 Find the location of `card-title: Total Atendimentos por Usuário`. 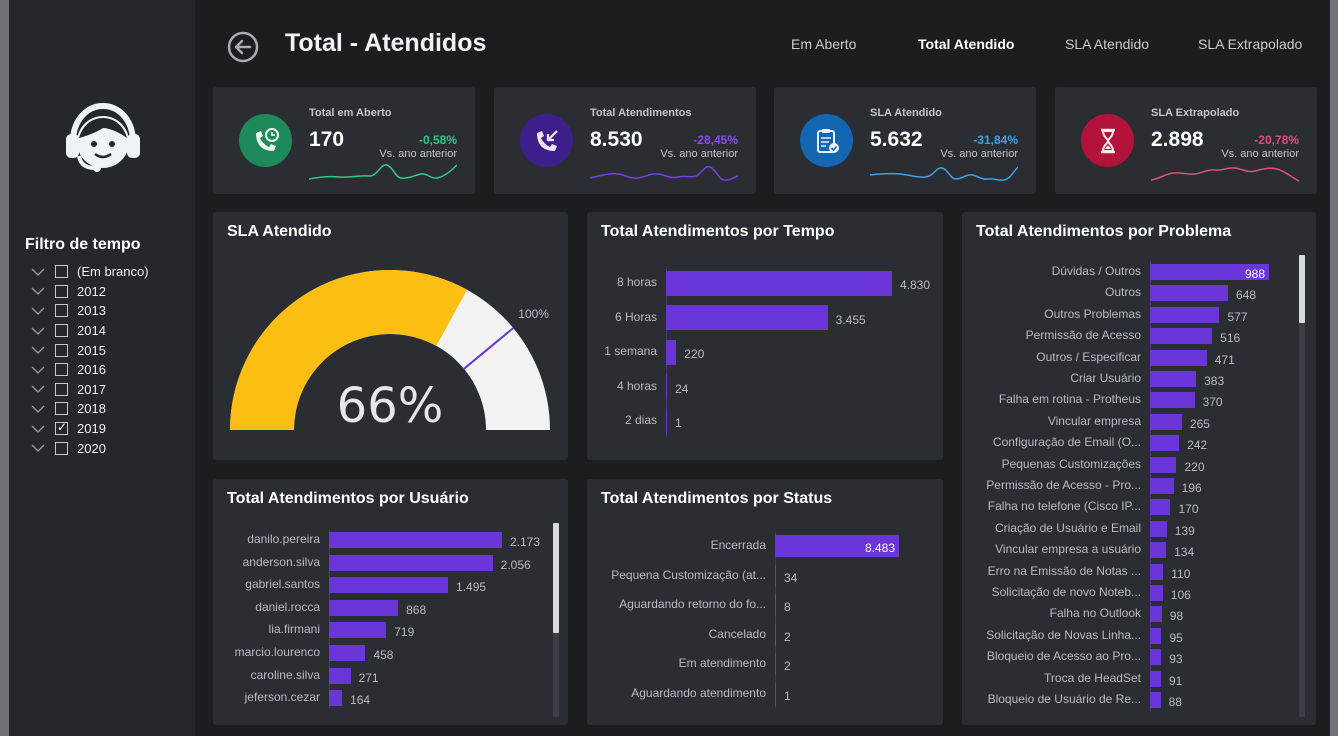

card-title: Total Atendimentos por Usuário is located at coordinates (348, 498).